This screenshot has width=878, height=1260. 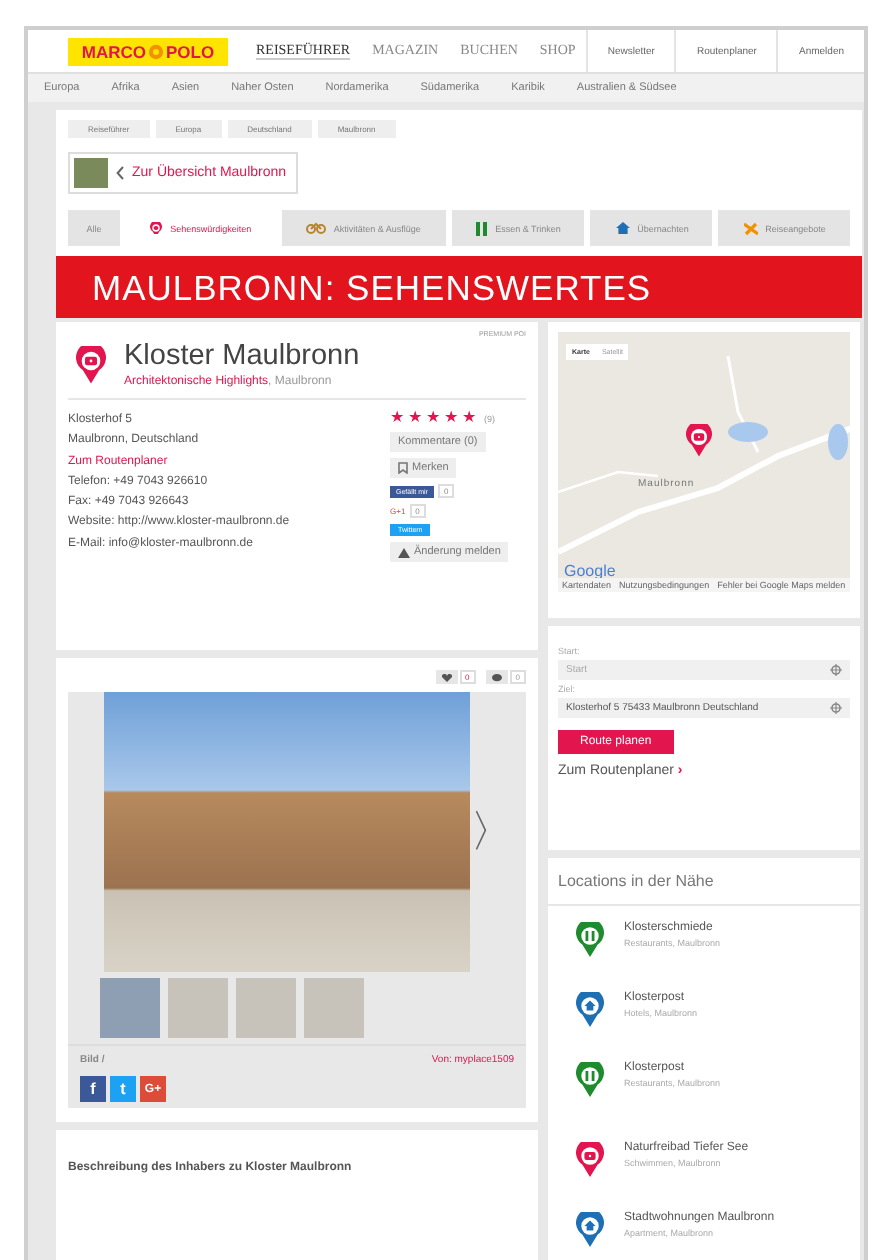 What do you see at coordinates (190, 51) in the screenshot?
I see `logo-text: POLO` at bounding box center [190, 51].